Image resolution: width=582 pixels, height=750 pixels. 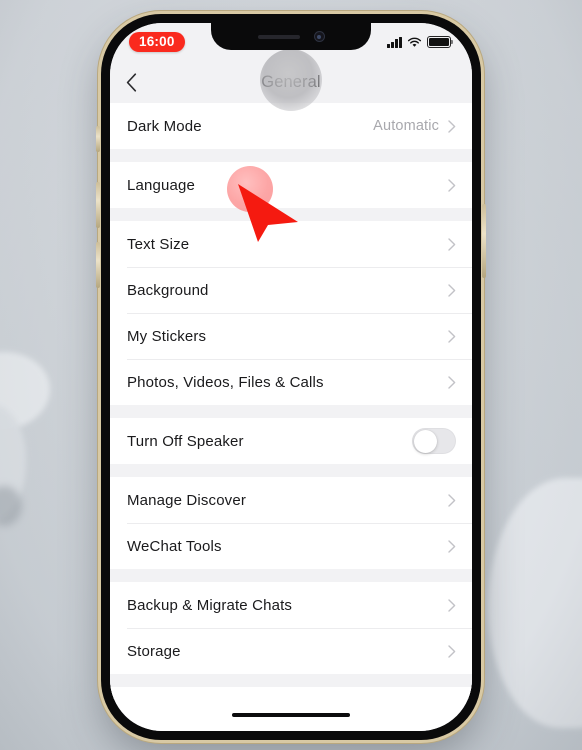 I want to click on cellular-signal-icon, so click(x=394, y=42).